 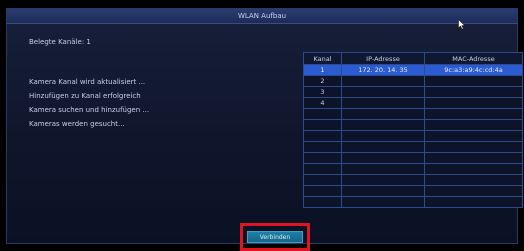 I want to click on column-header-ip: IP-Adresse, so click(x=383, y=58).